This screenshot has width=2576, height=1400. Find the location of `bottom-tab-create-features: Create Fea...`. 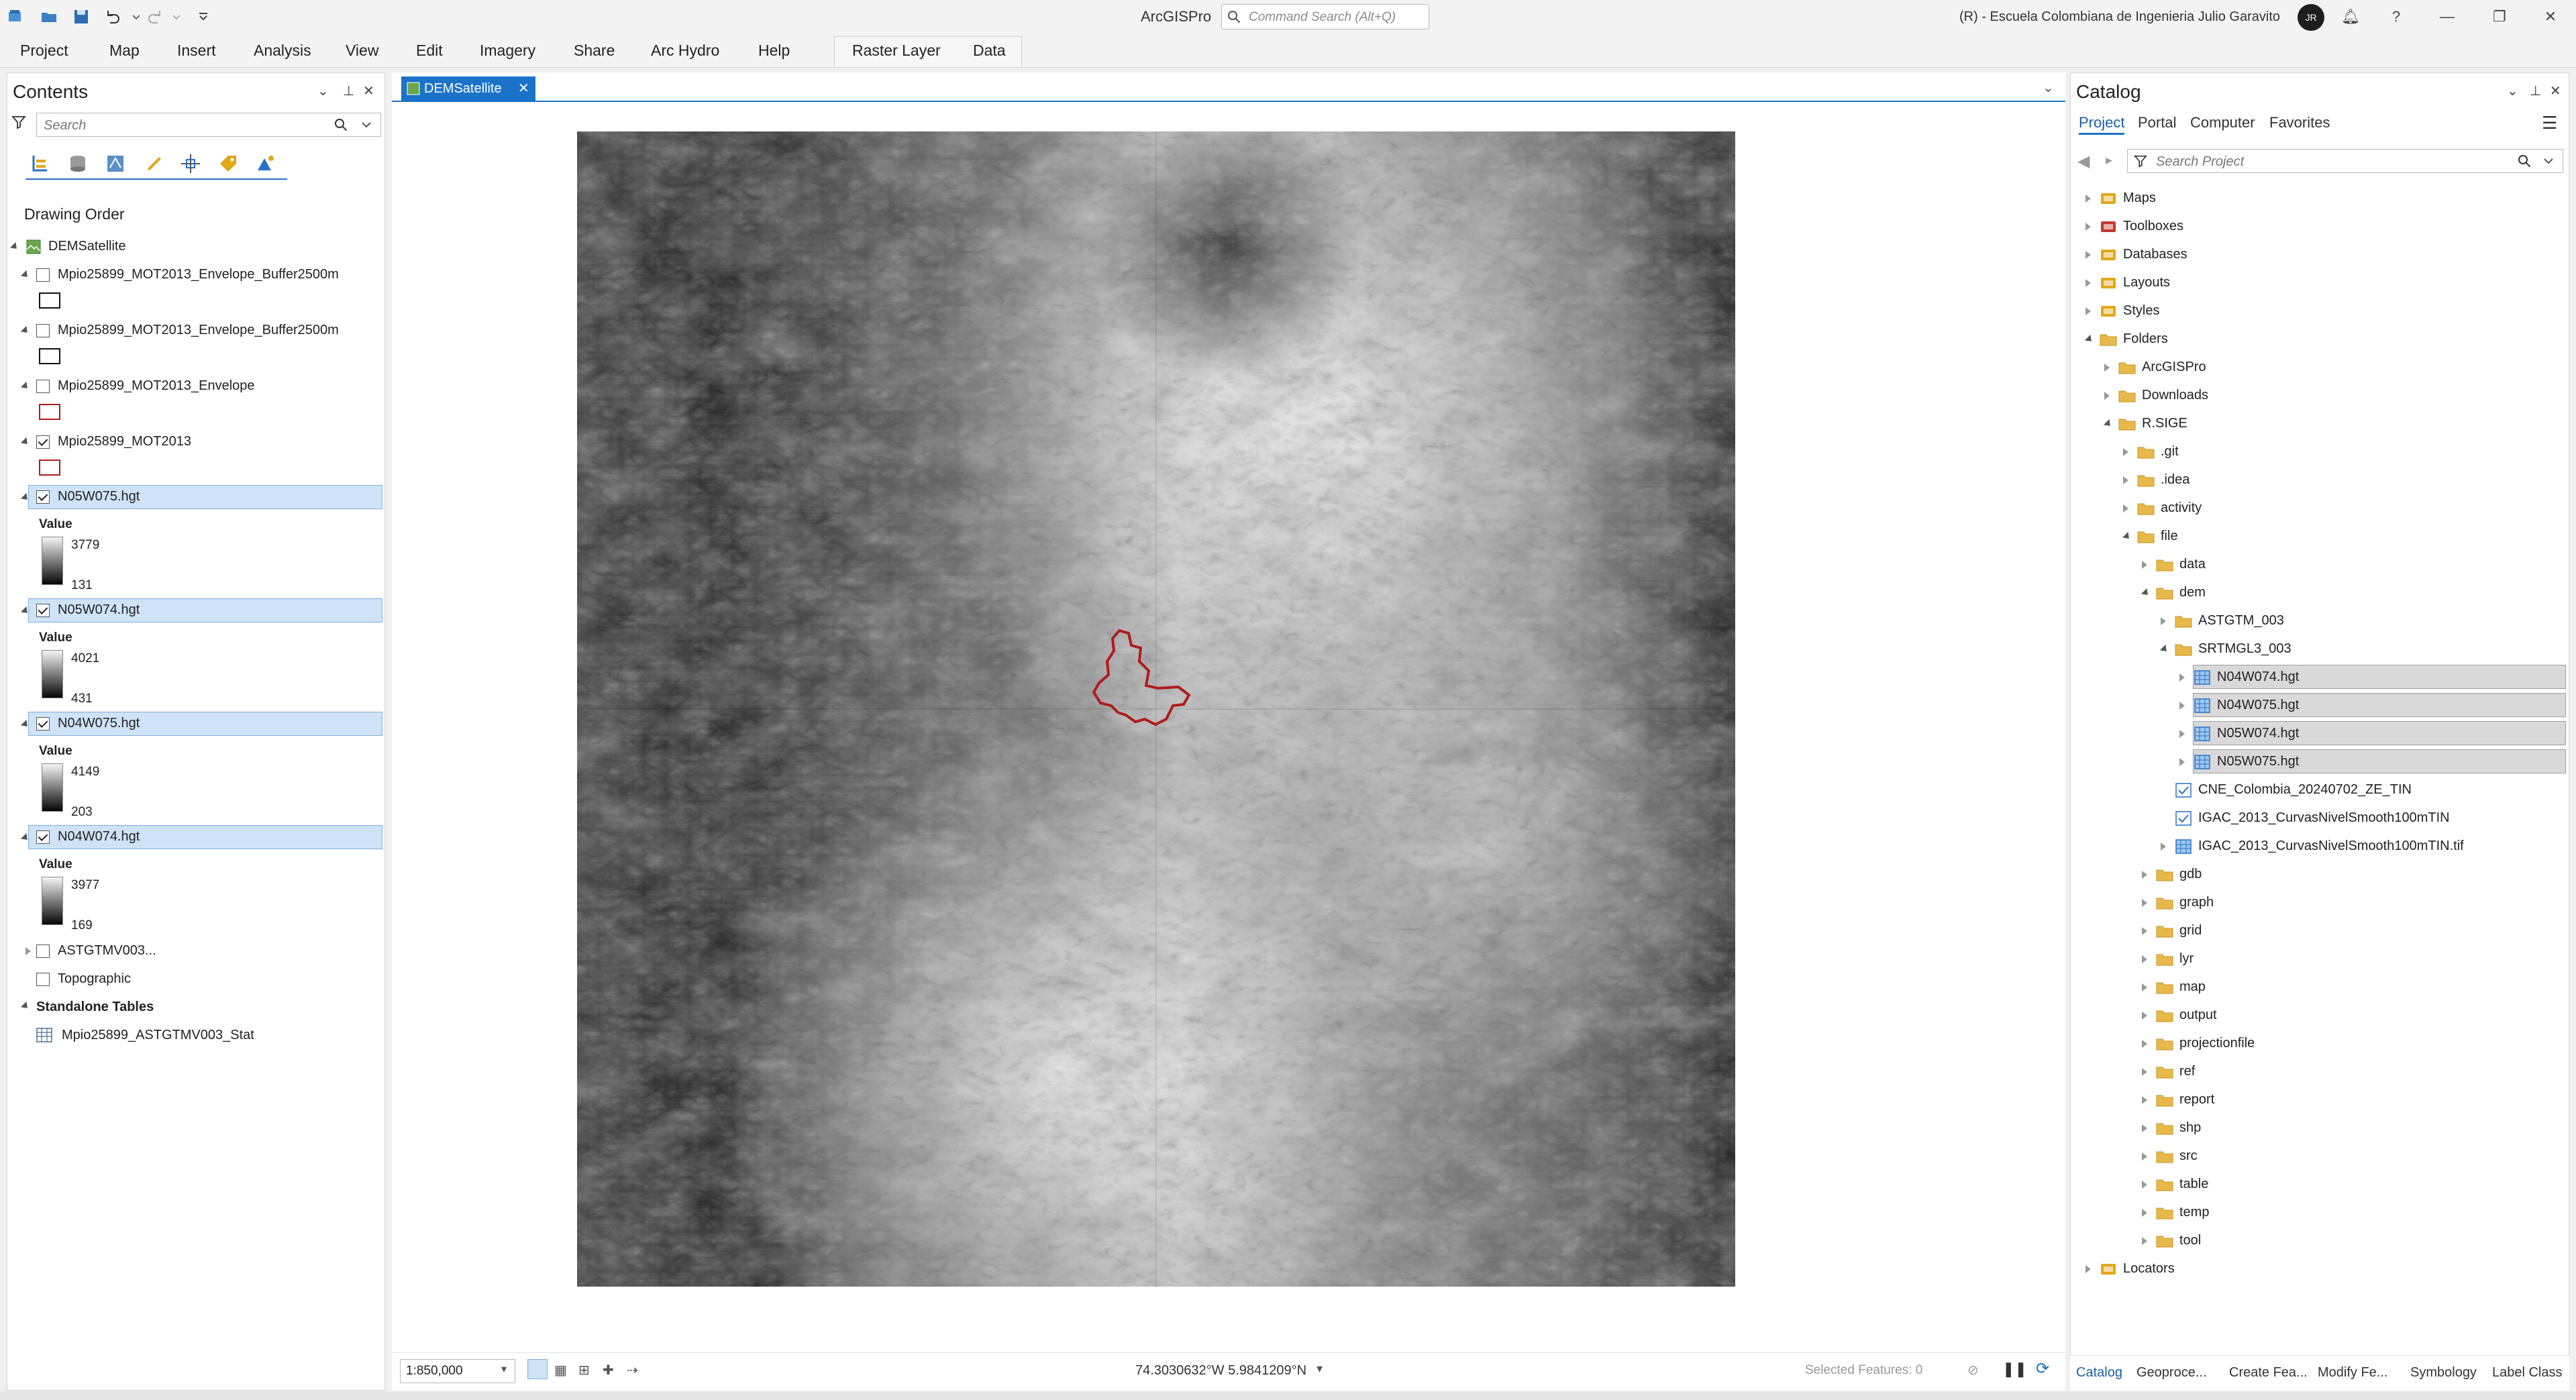

bottom-tab-create-features: Create Fea... is located at coordinates (2268, 1373).